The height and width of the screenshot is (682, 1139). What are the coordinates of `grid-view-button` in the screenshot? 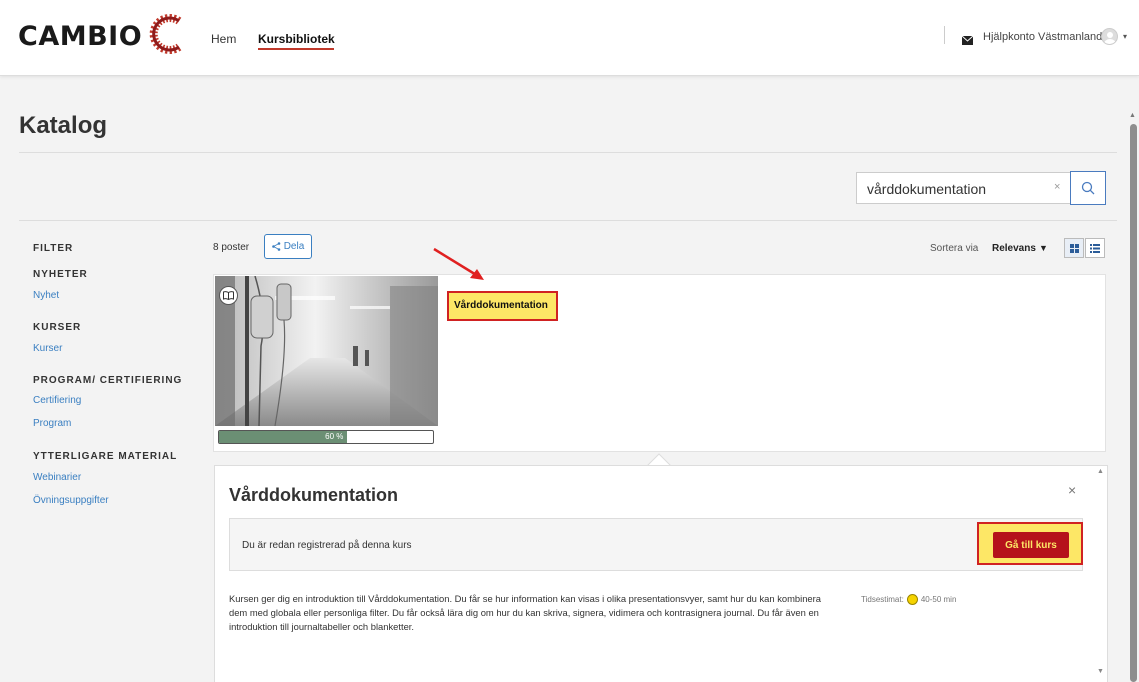 It's located at (1074, 248).